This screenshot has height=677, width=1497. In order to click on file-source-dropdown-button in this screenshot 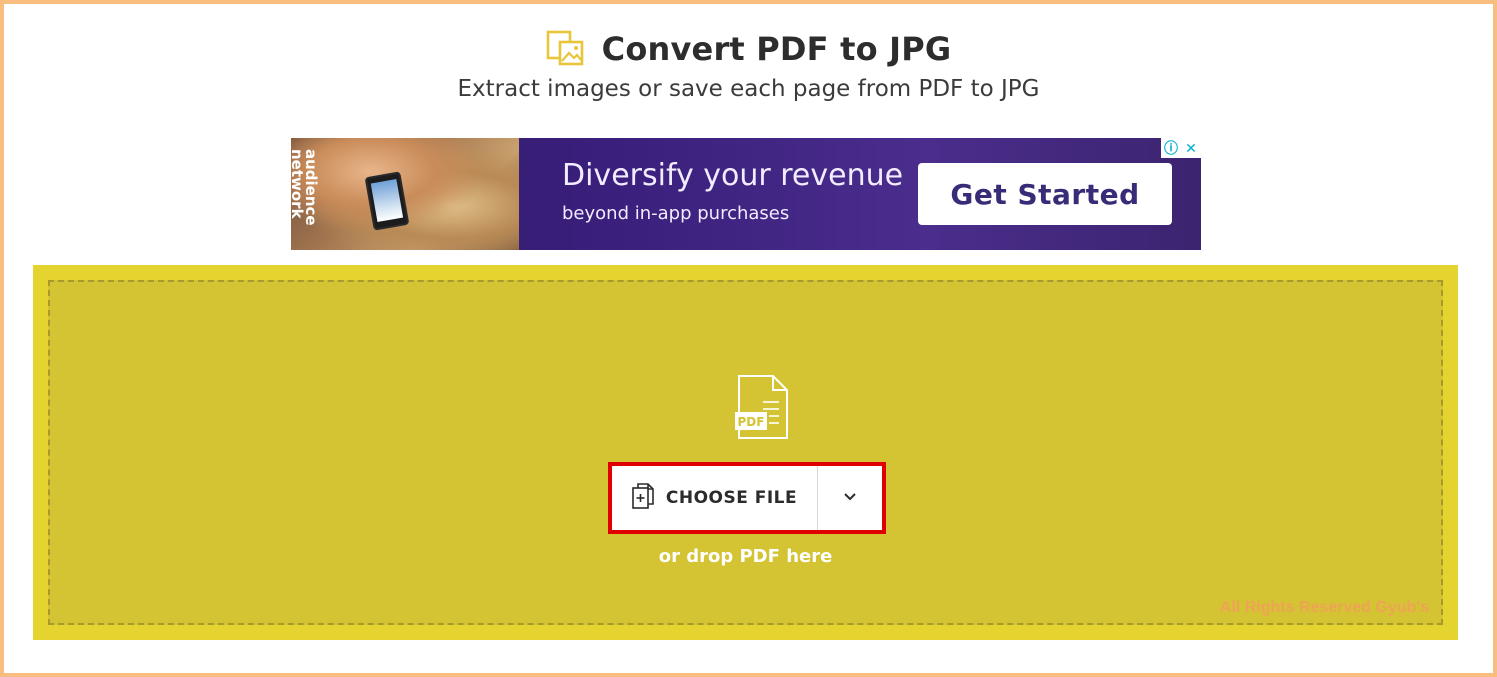, I will do `click(850, 498)`.